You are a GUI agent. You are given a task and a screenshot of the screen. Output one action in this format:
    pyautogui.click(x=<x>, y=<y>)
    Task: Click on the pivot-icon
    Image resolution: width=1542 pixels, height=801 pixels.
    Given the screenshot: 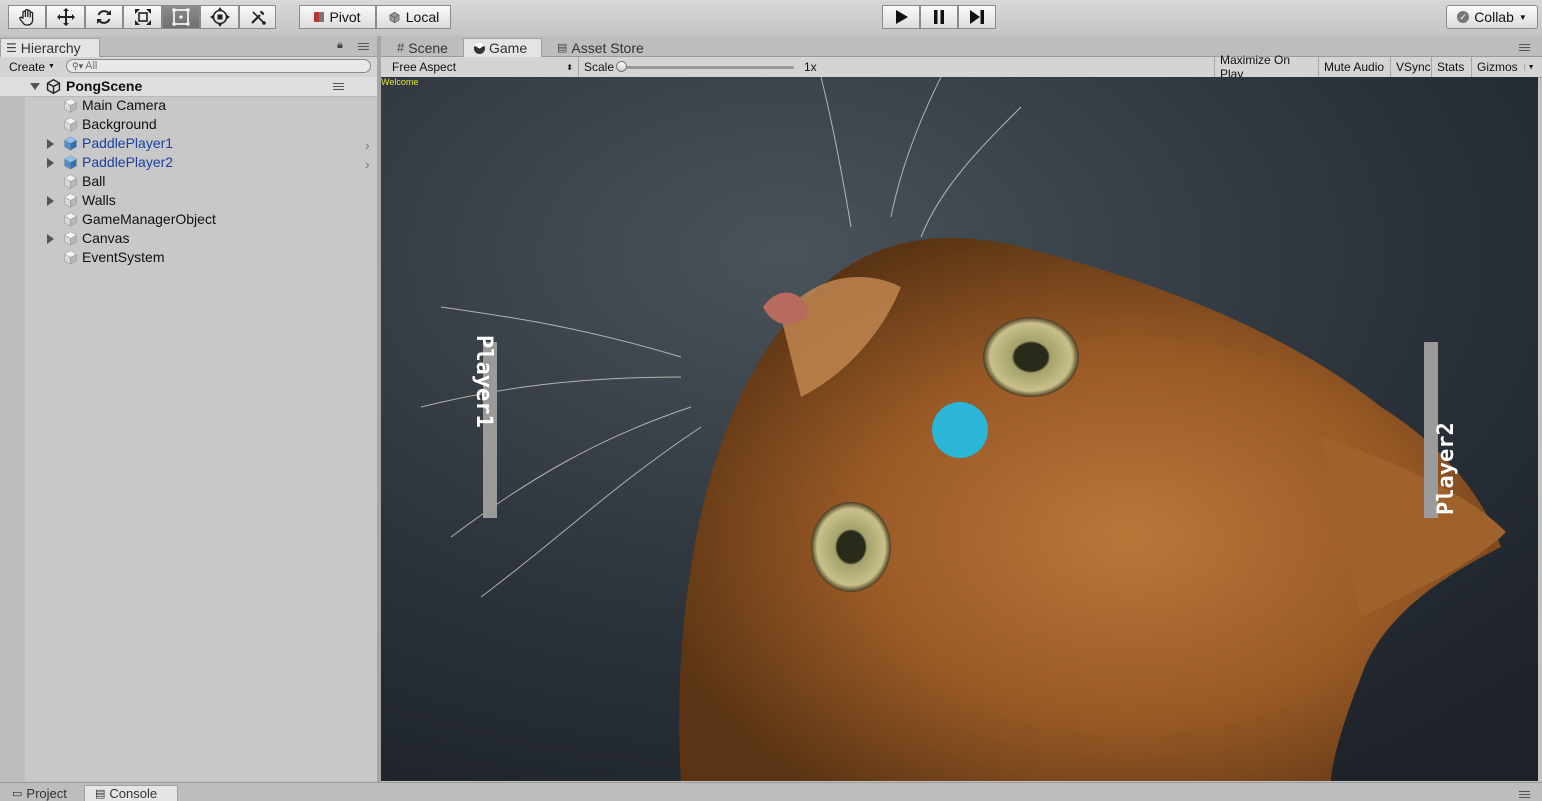 What is the action you would take?
    pyautogui.click(x=319, y=17)
    